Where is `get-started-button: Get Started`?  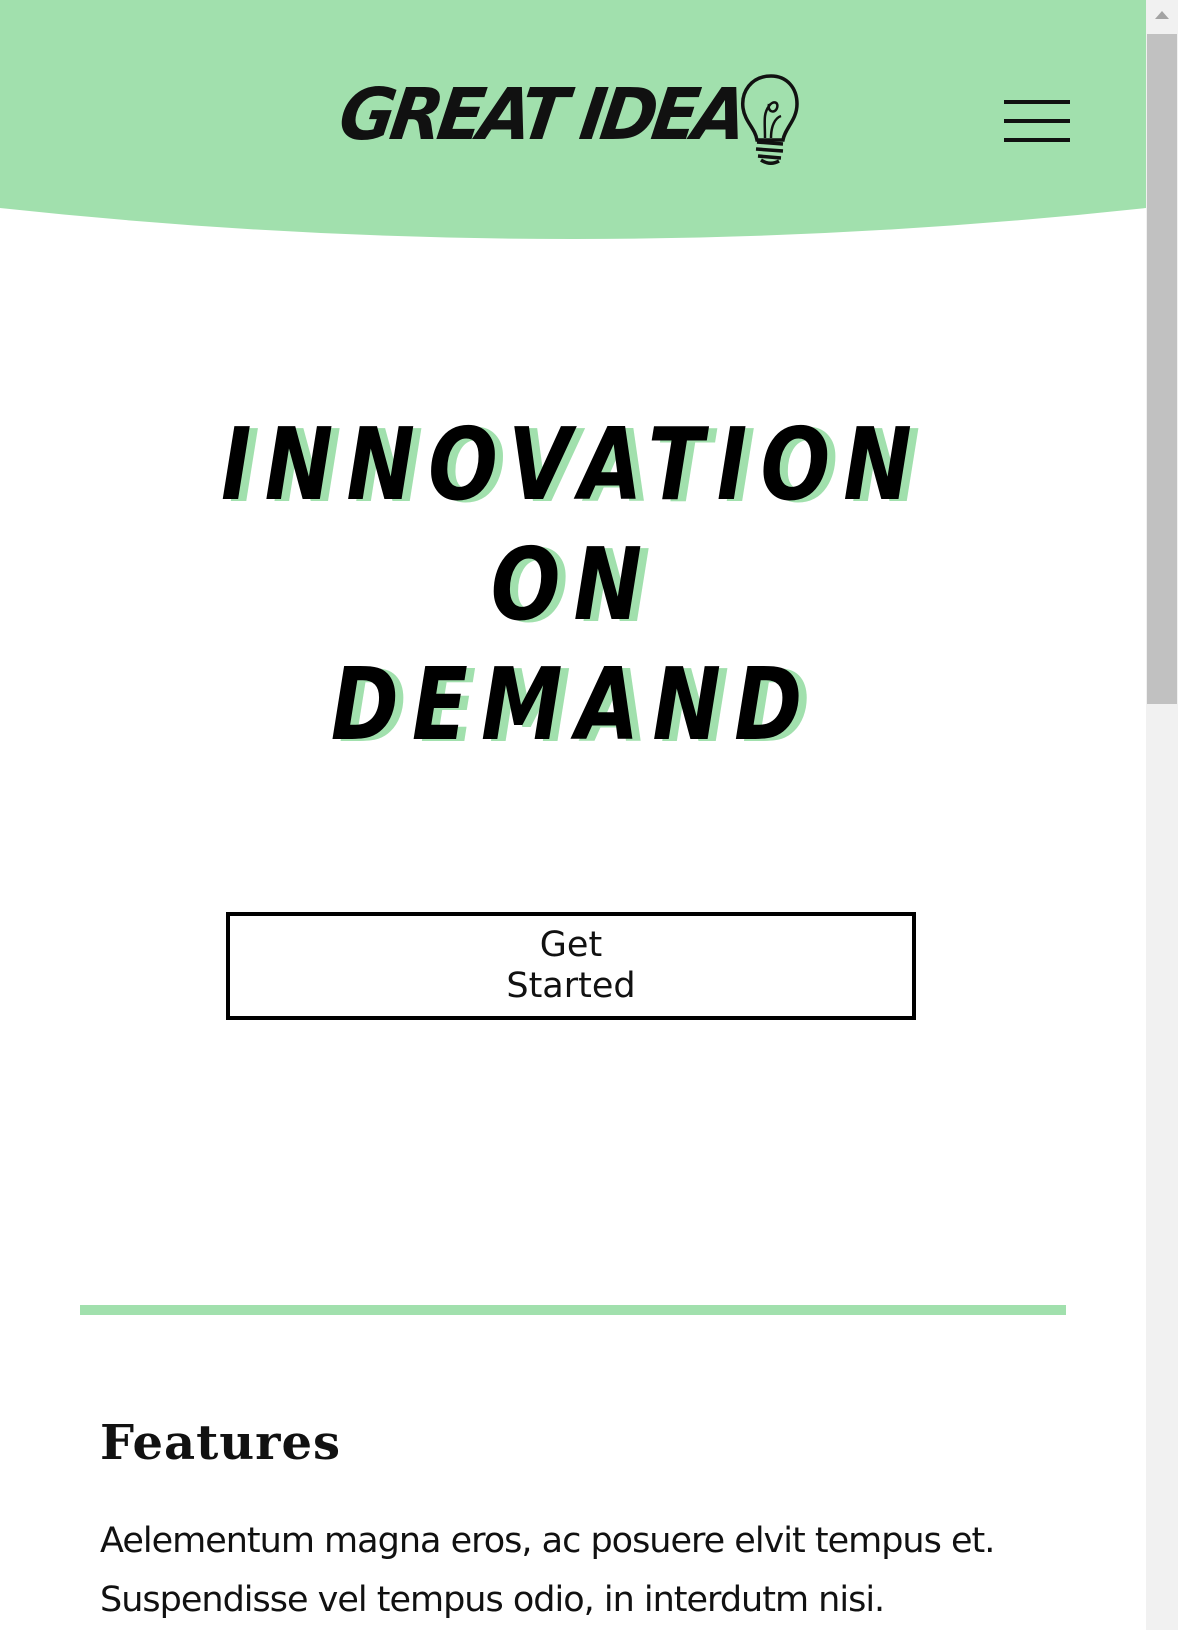 get-started-button: Get Started is located at coordinates (571, 966).